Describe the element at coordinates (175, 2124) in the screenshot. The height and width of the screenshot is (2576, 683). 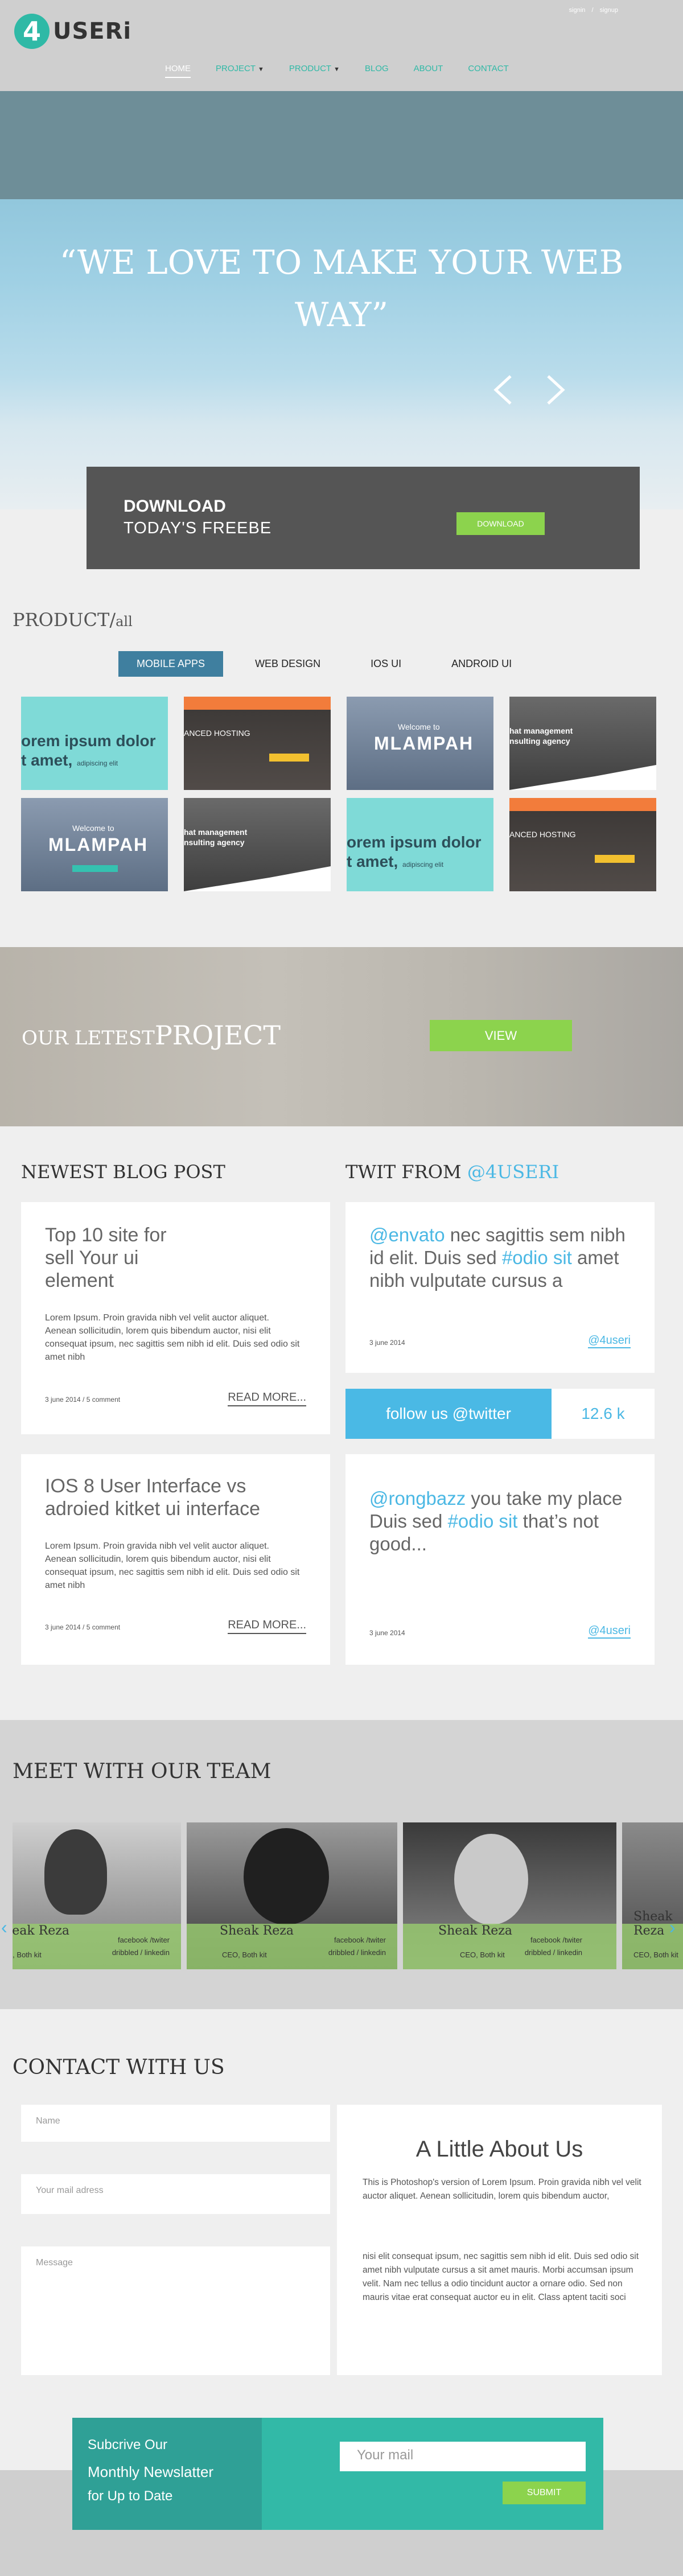
I see `name-input: Name` at that location.